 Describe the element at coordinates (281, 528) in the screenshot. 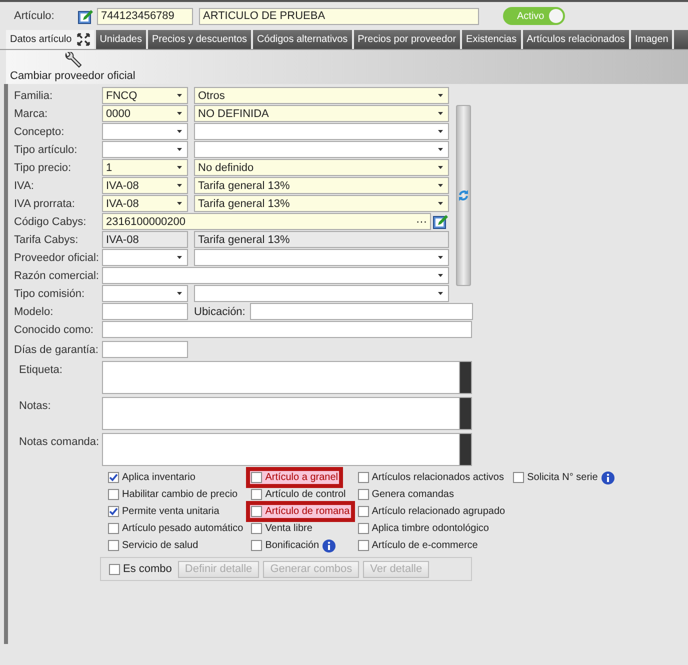

I see `checkbox-option: Venta libre` at that location.